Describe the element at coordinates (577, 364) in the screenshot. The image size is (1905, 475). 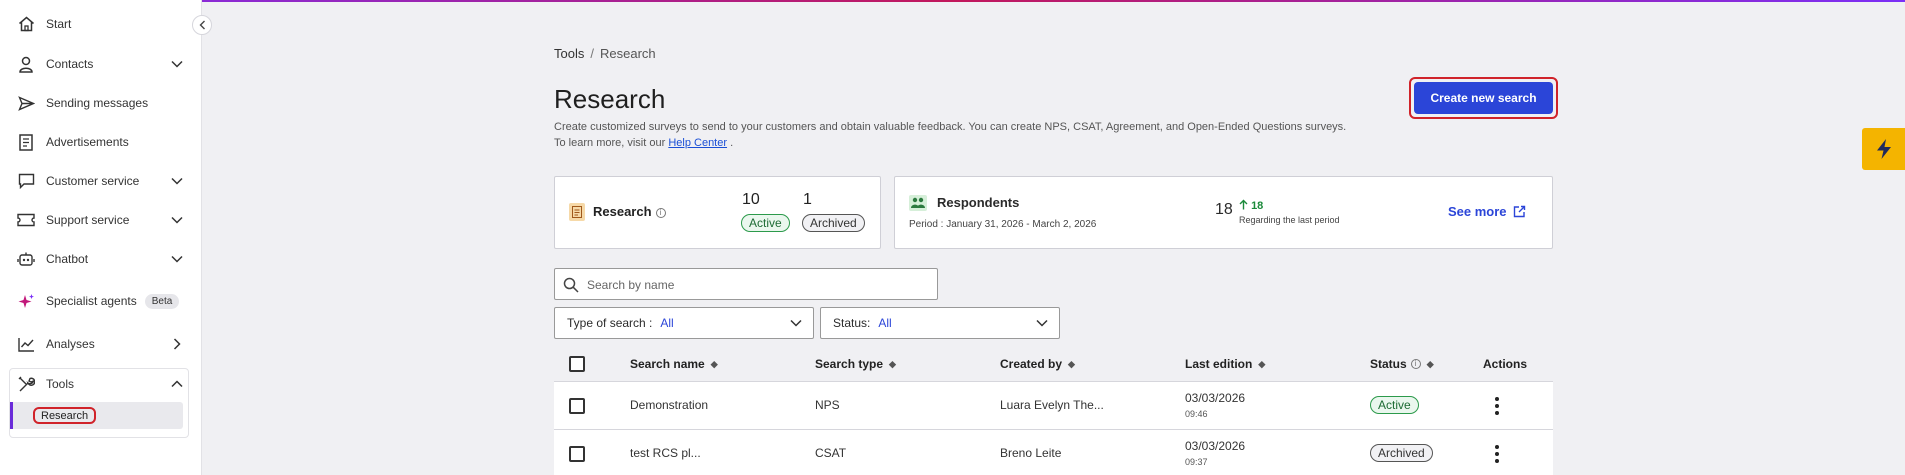
I see `select-all-checkbox` at that location.